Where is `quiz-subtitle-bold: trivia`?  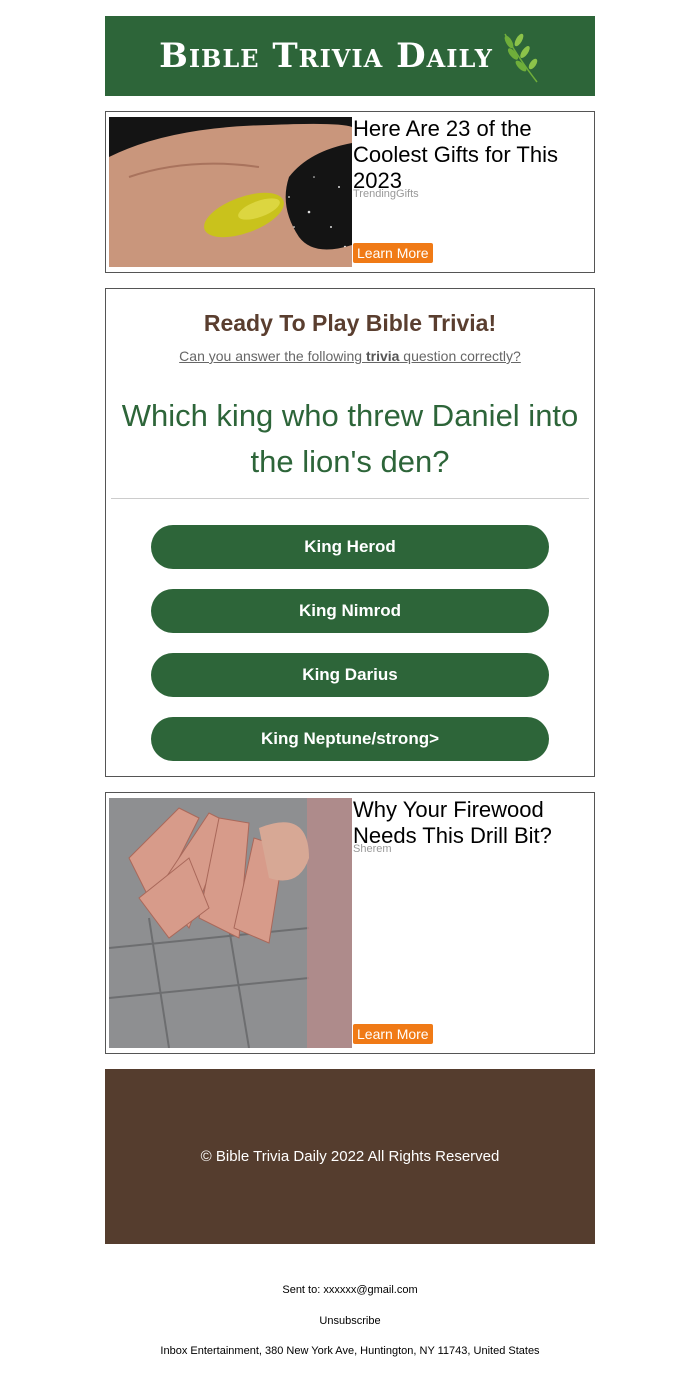 quiz-subtitle-bold: trivia is located at coordinates (382, 356).